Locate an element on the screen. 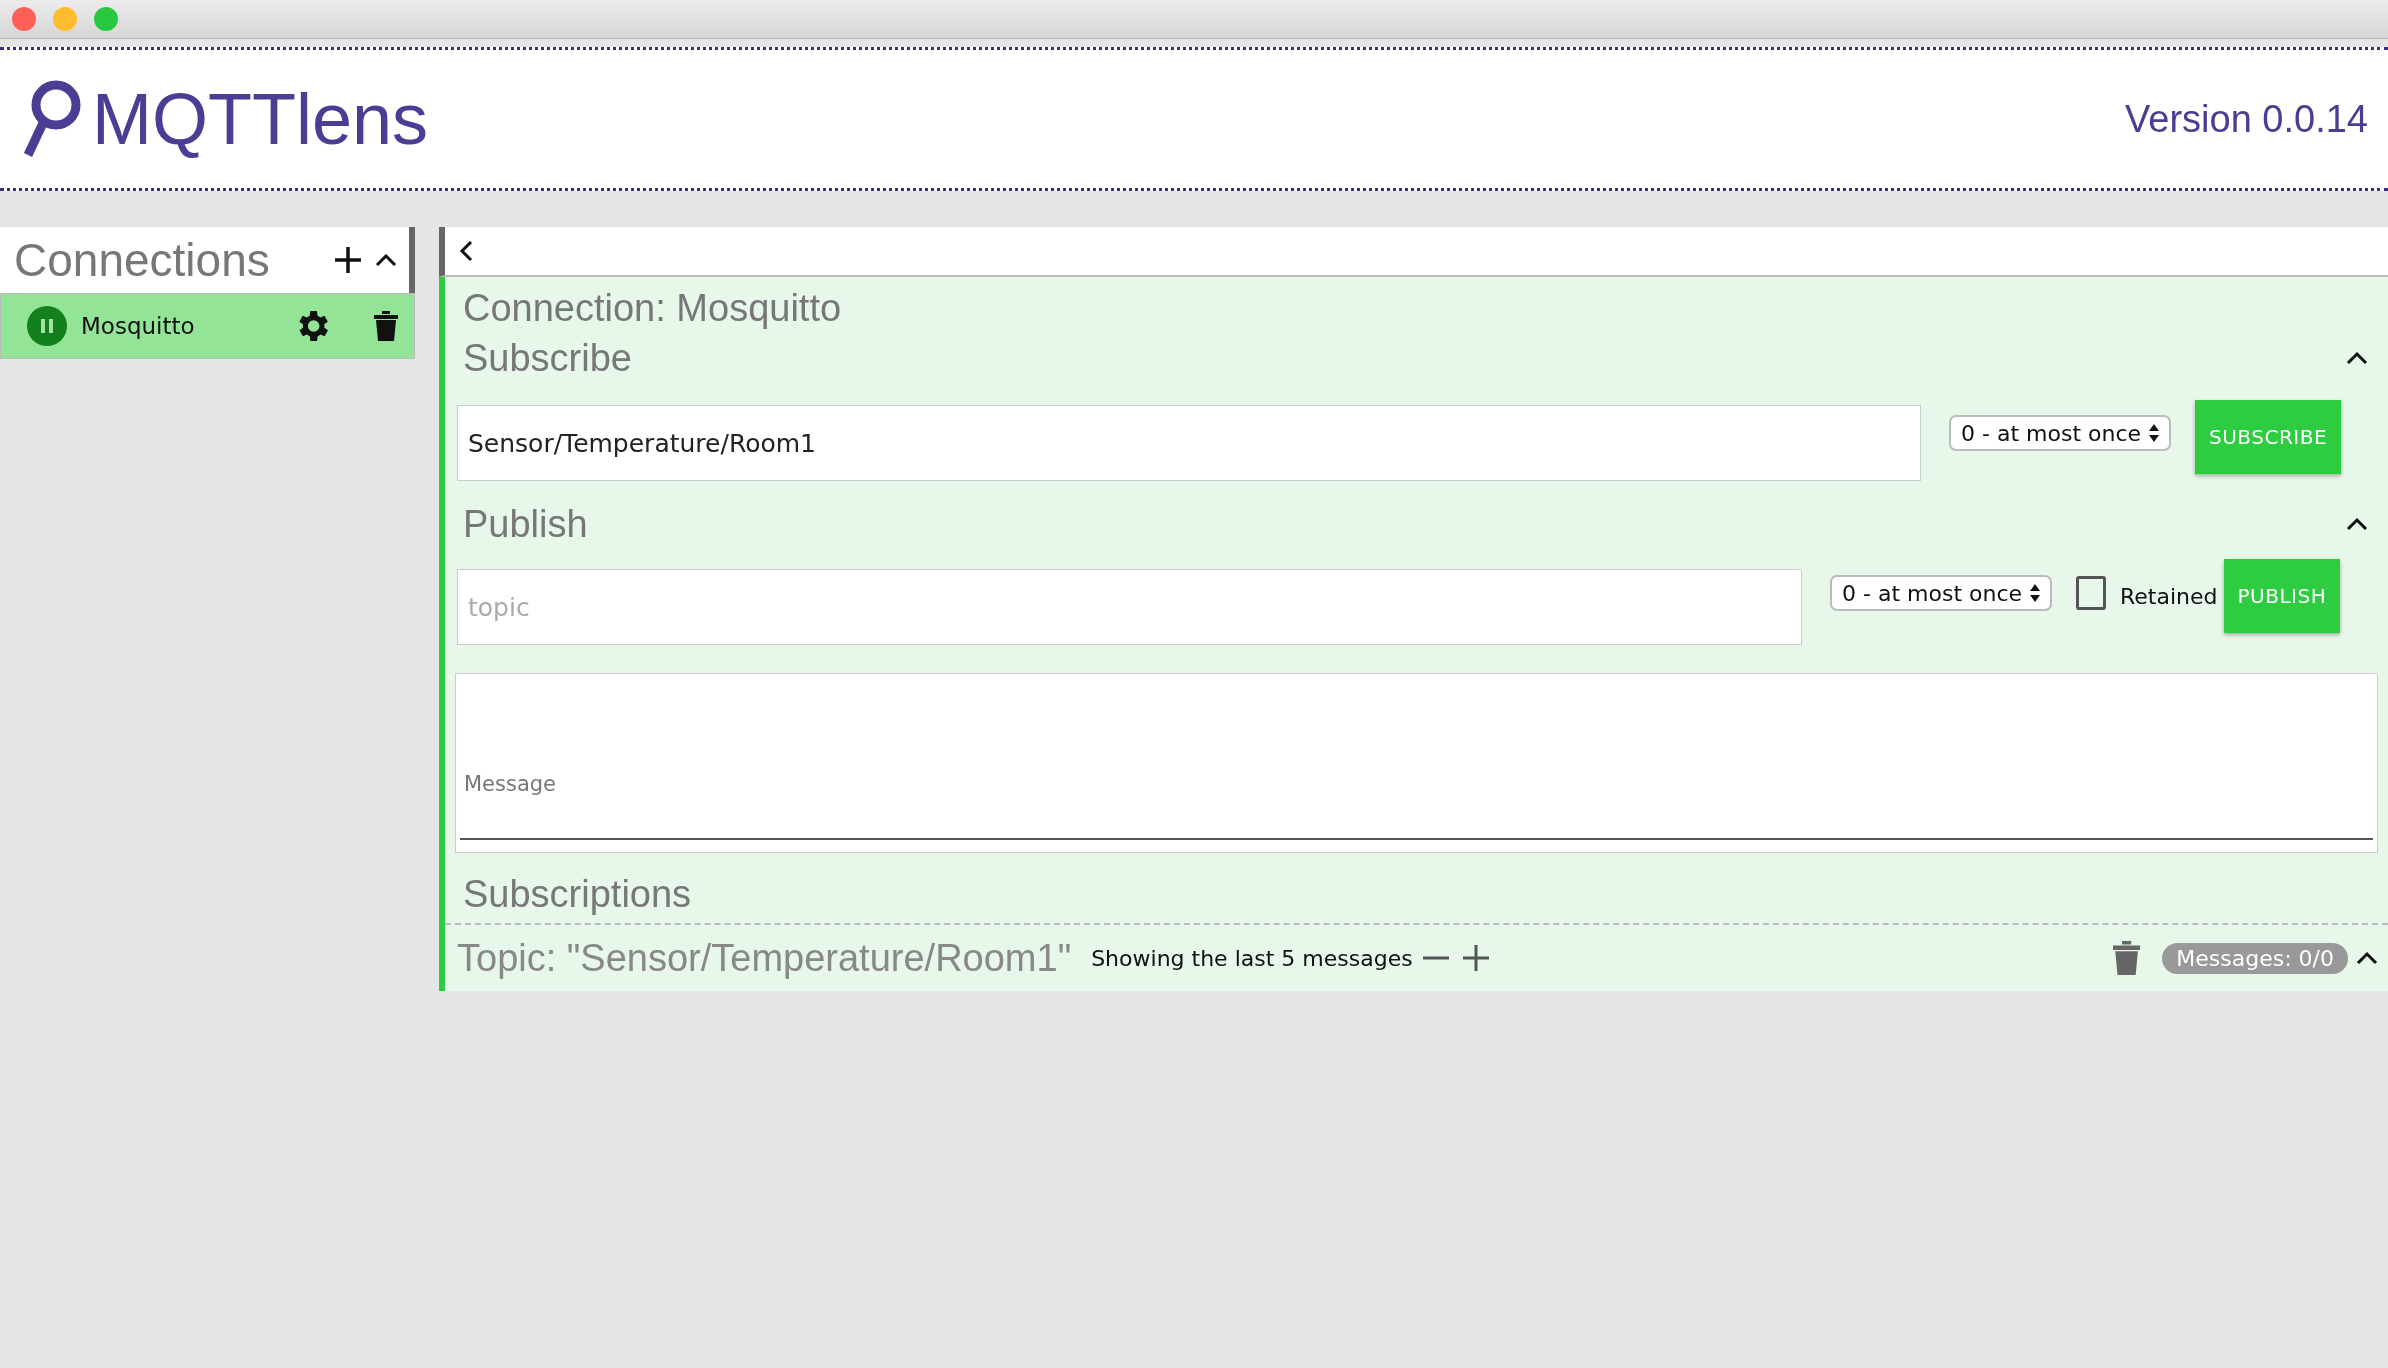 Image resolution: width=2388 pixels, height=1368 pixels. retained-label: Retained is located at coordinates (2169, 596).